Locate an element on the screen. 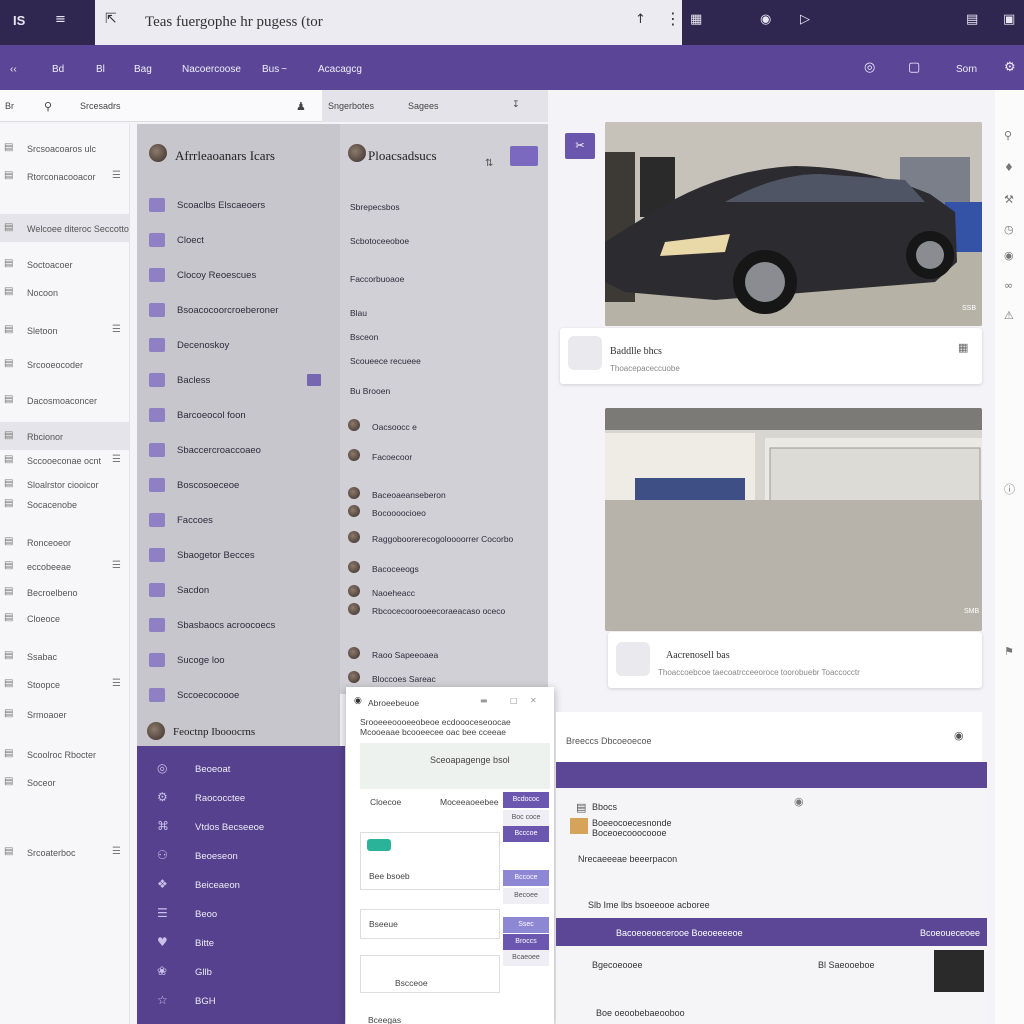  category-item: Sucoge loo is located at coordinates (241, 662).